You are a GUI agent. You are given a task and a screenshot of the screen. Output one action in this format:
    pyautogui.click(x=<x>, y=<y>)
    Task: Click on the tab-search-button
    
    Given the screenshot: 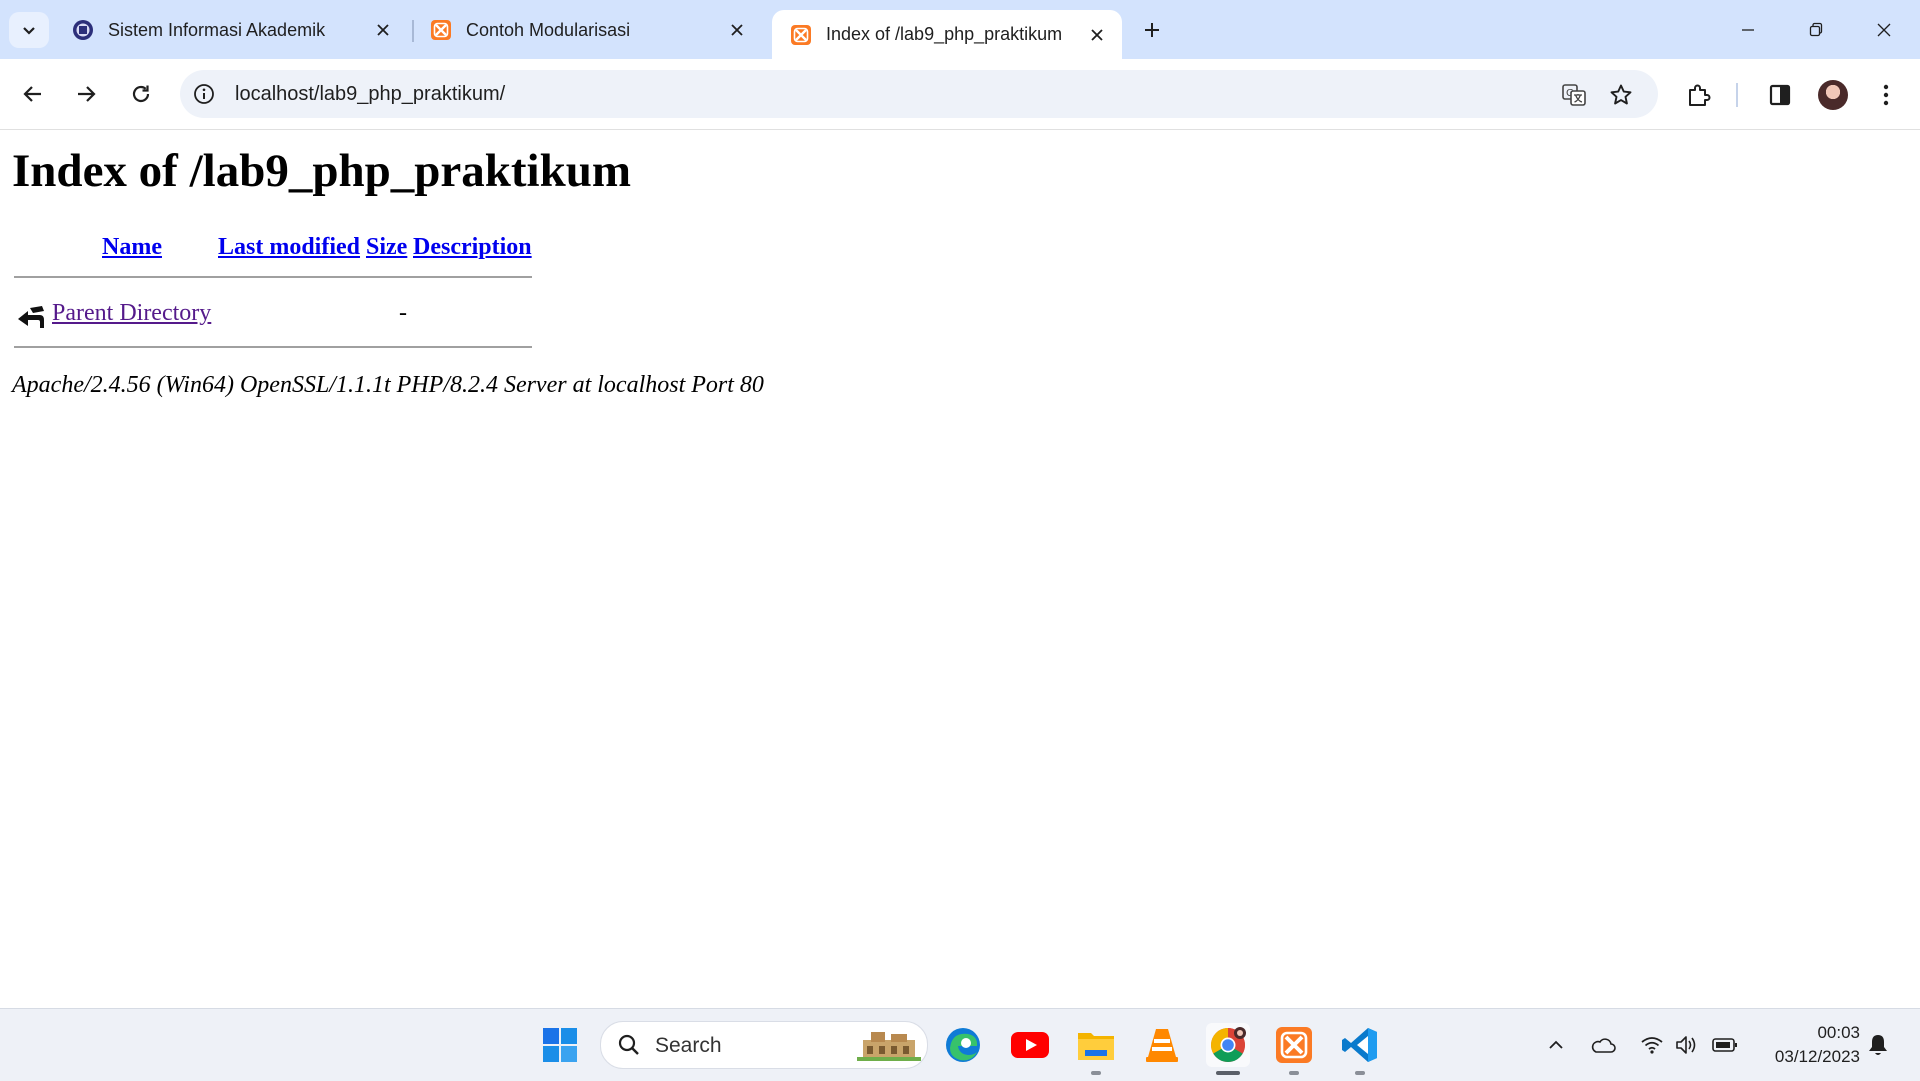 What is the action you would take?
    pyautogui.click(x=29, y=30)
    